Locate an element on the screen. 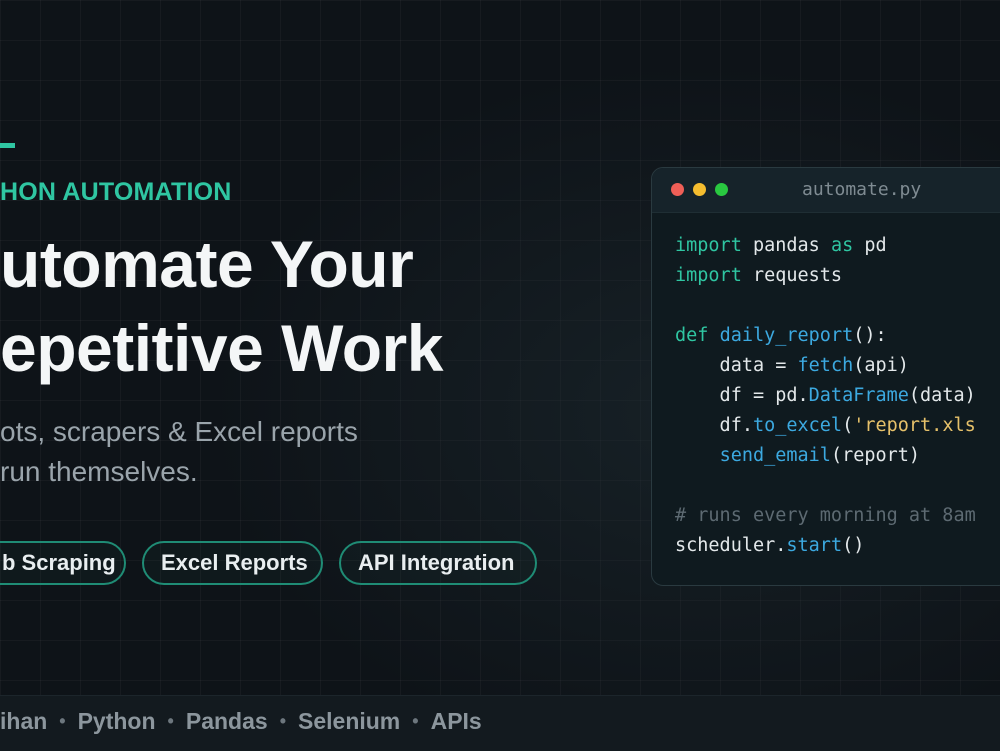 This screenshot has width=1000, height=751. code-line: data = fetch(api) is located at coordinates (825, 366).